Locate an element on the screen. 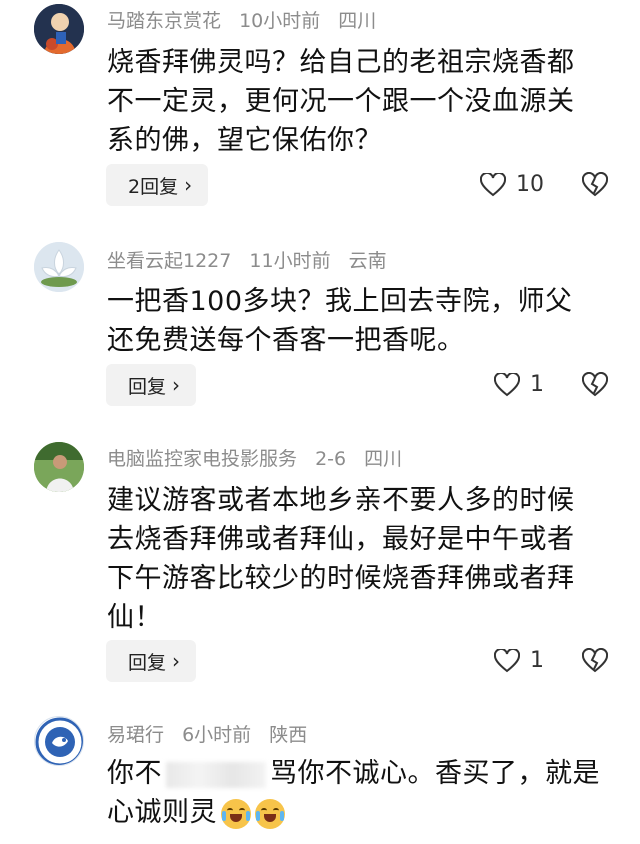 The height and width of the screenshot is (844, 640). comment-meta: 电脑监控家电投影服务 2-6 四川 is located at coordinates (260, 457).